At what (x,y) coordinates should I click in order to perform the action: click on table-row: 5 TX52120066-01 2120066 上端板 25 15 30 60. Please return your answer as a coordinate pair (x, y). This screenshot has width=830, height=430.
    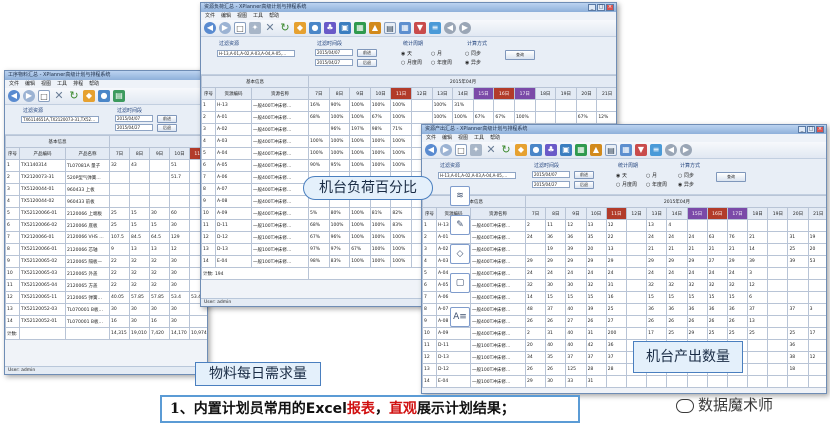
    Looking at the image, I should click on (106, 213).